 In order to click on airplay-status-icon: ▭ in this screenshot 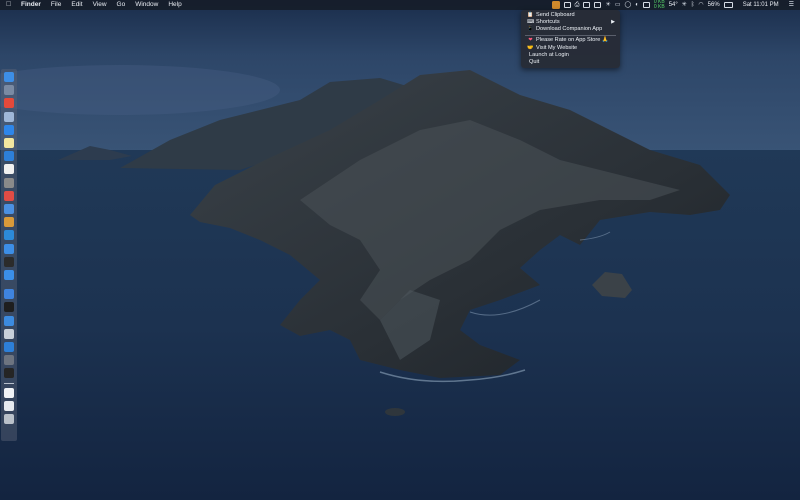, I will do `click(618, 5)`.